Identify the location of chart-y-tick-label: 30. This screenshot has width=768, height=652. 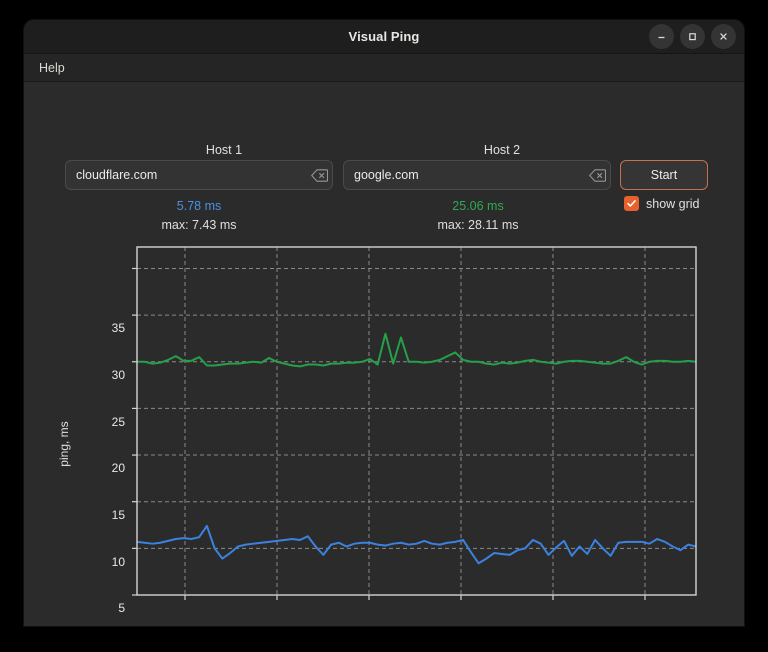
(118, 375).